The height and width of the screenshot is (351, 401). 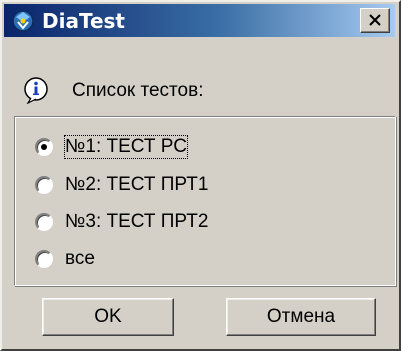 What do you see at coordinates (36, 90) in the screenshot?
I see `info-icon` at bounding box center [36, 90].